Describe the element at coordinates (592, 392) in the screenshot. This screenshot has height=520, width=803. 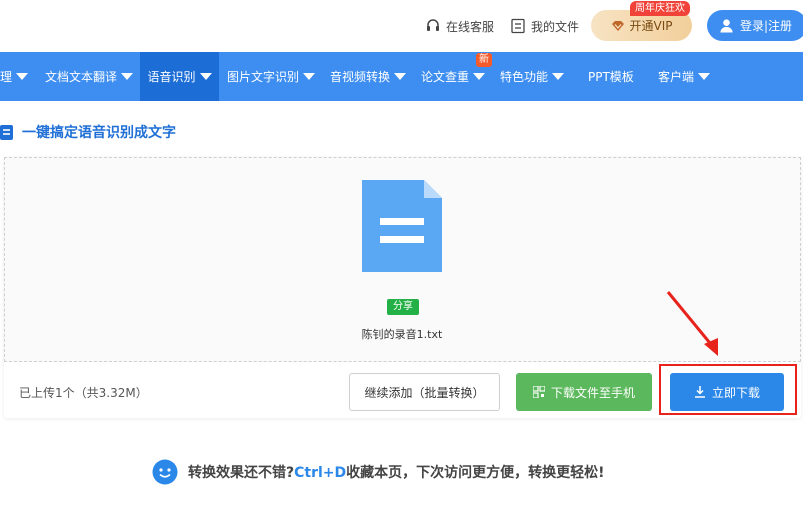
I see `download-to-phone-label: 下载文件至手机` at that location.